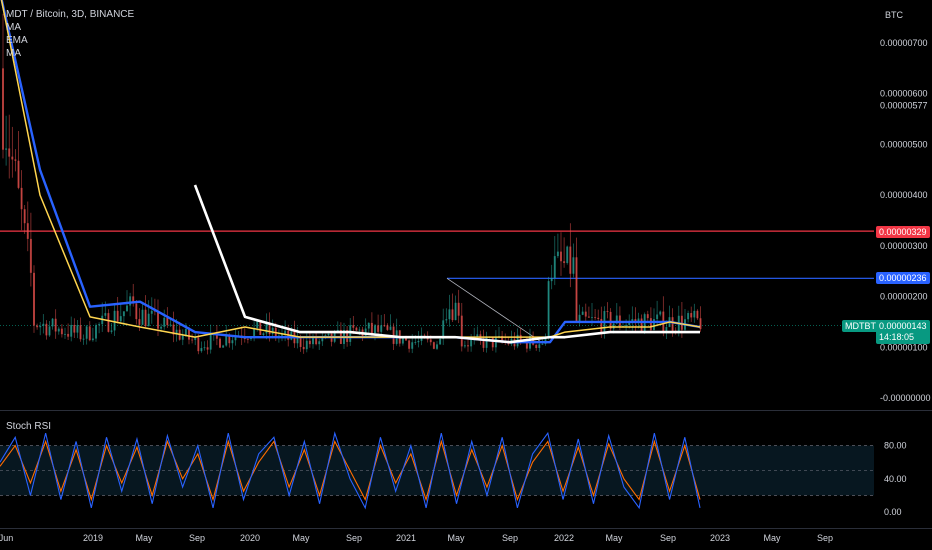 This screenshot has height=550, width=932. I want to click on stoch-title: Stoch RSI, so click(29, 426).